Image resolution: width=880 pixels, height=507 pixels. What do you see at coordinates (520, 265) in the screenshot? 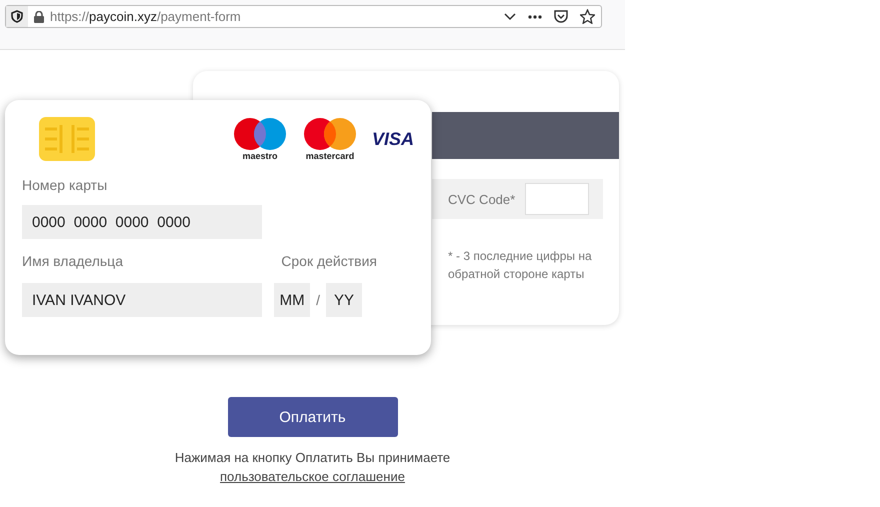
I see `cvc-note: * - 3 последние цифры на обратной стороне карты` at bounding box center [520, 265].